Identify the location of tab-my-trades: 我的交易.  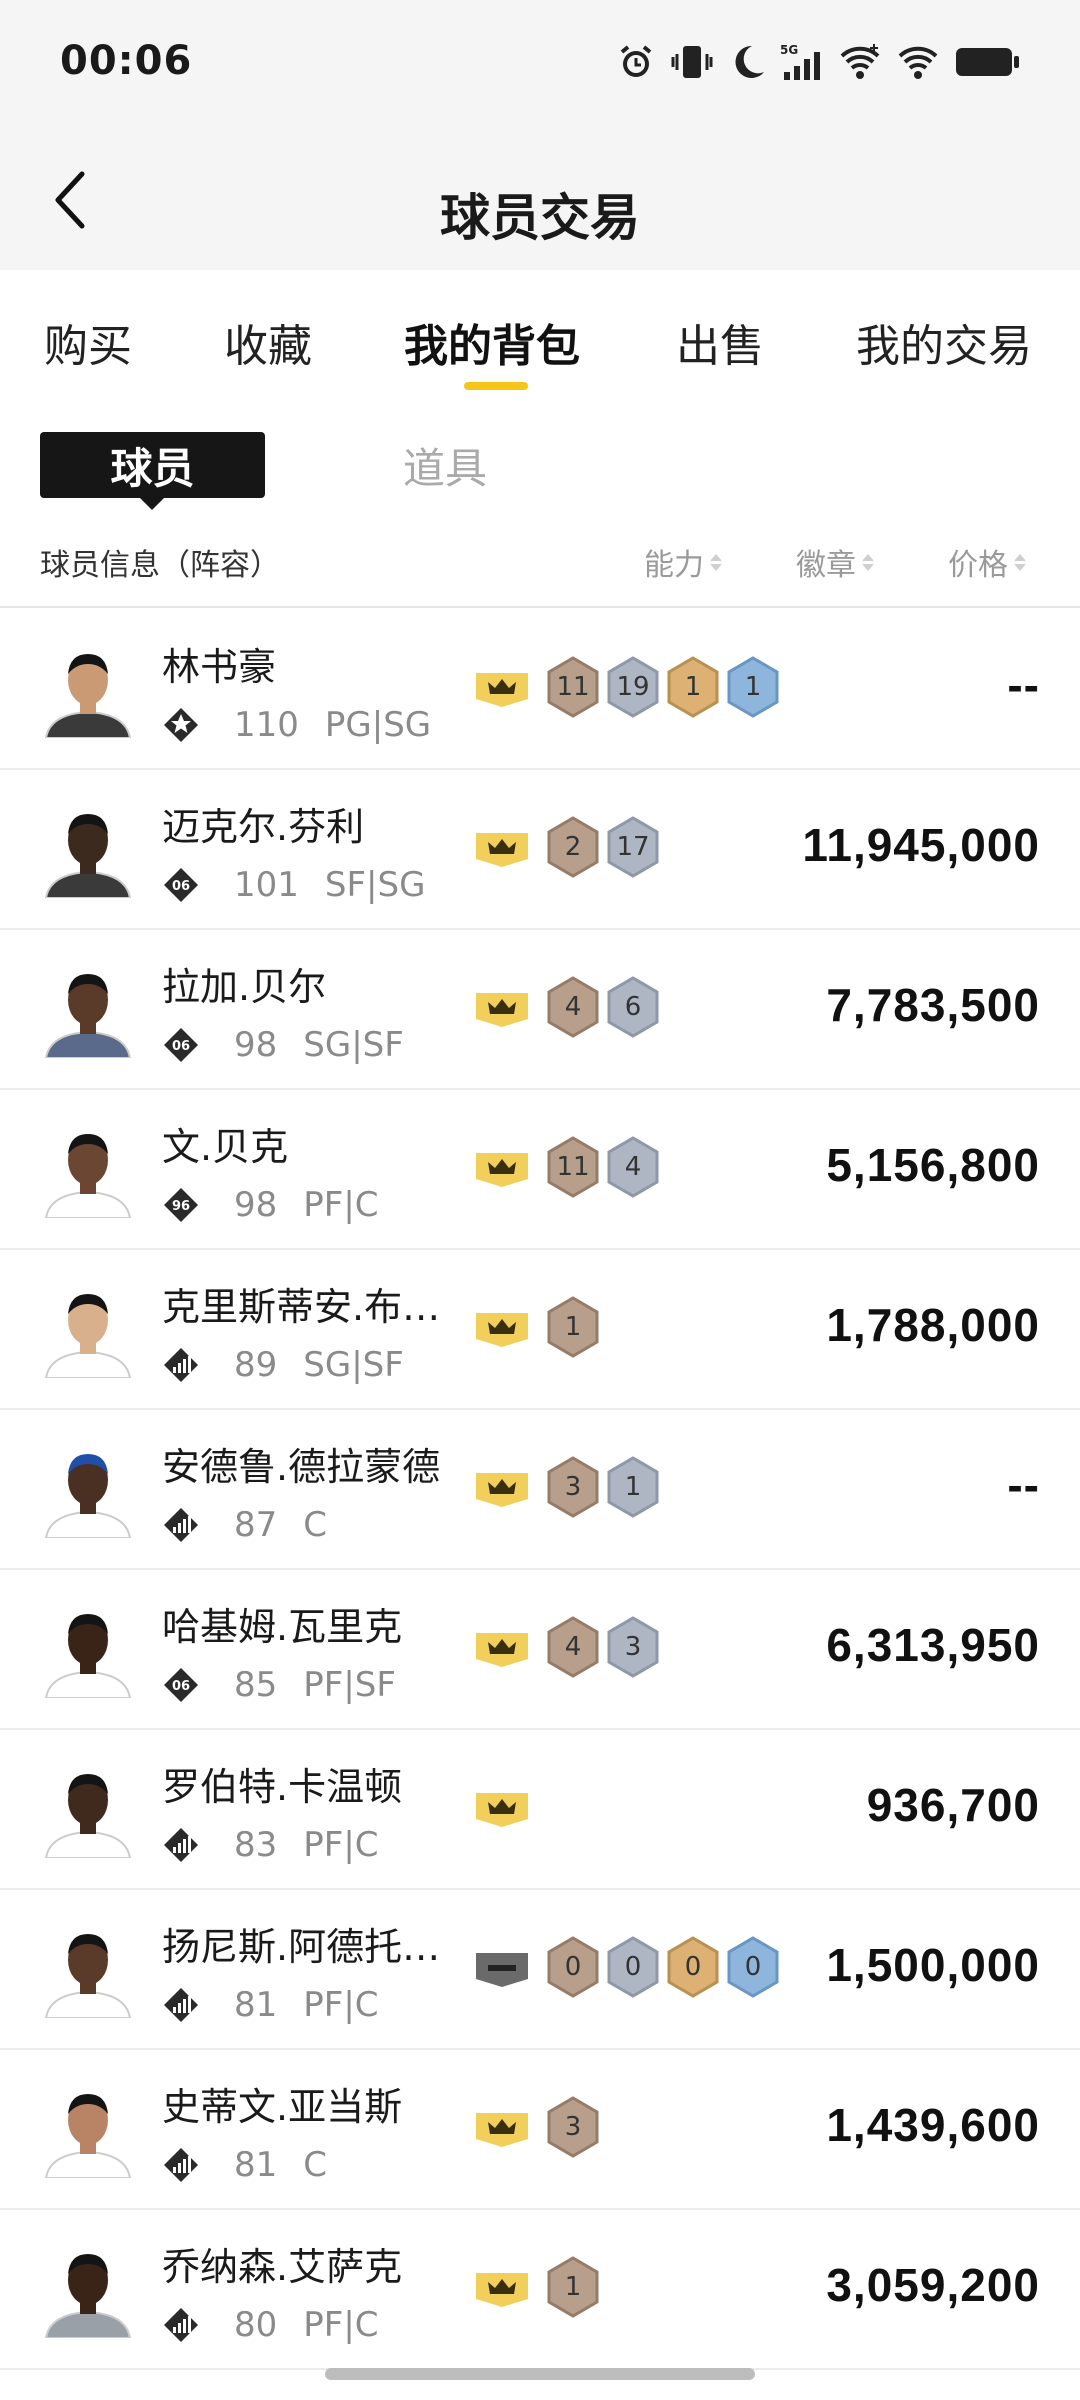
(944, 342).